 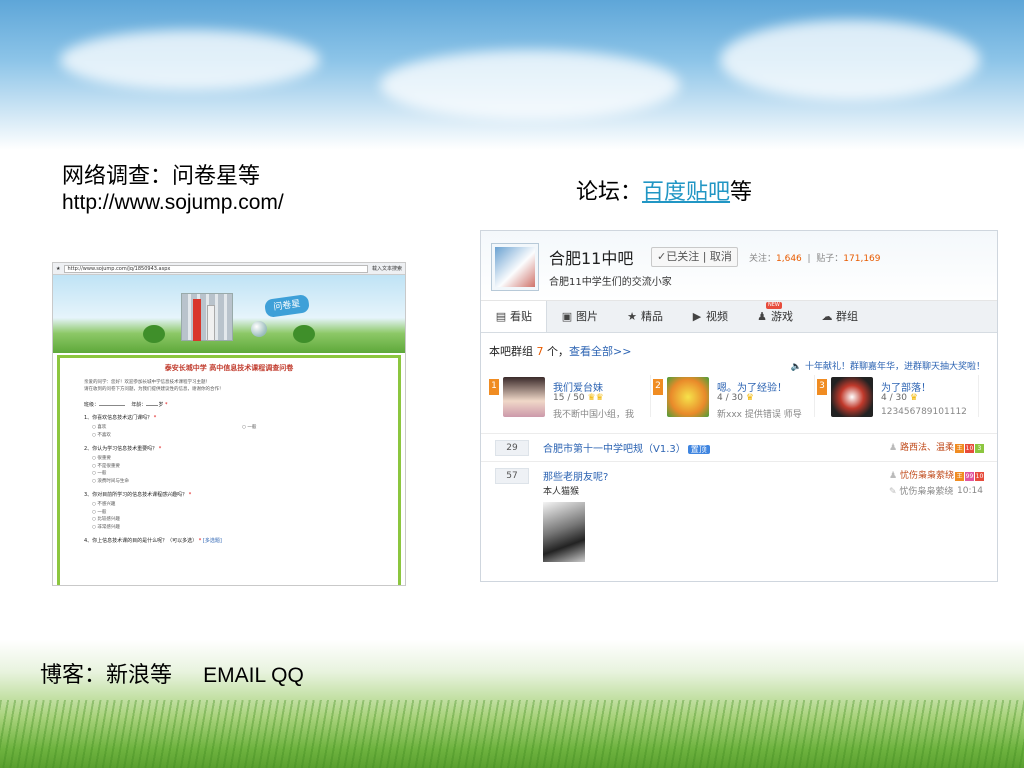 I want to click on red-bar-shape, so click(x=197, y=320).